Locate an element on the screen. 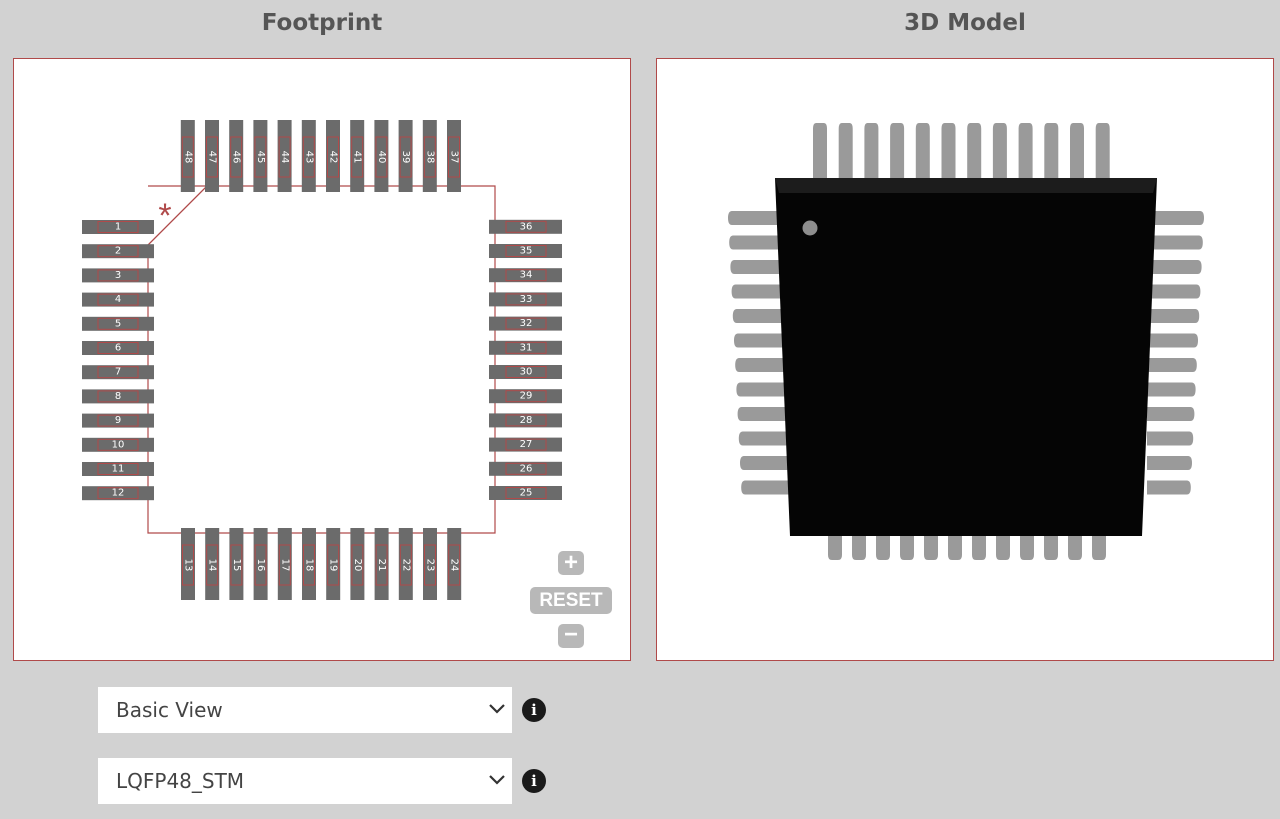  pin-label: 15 is located at coordinates (236, 565).